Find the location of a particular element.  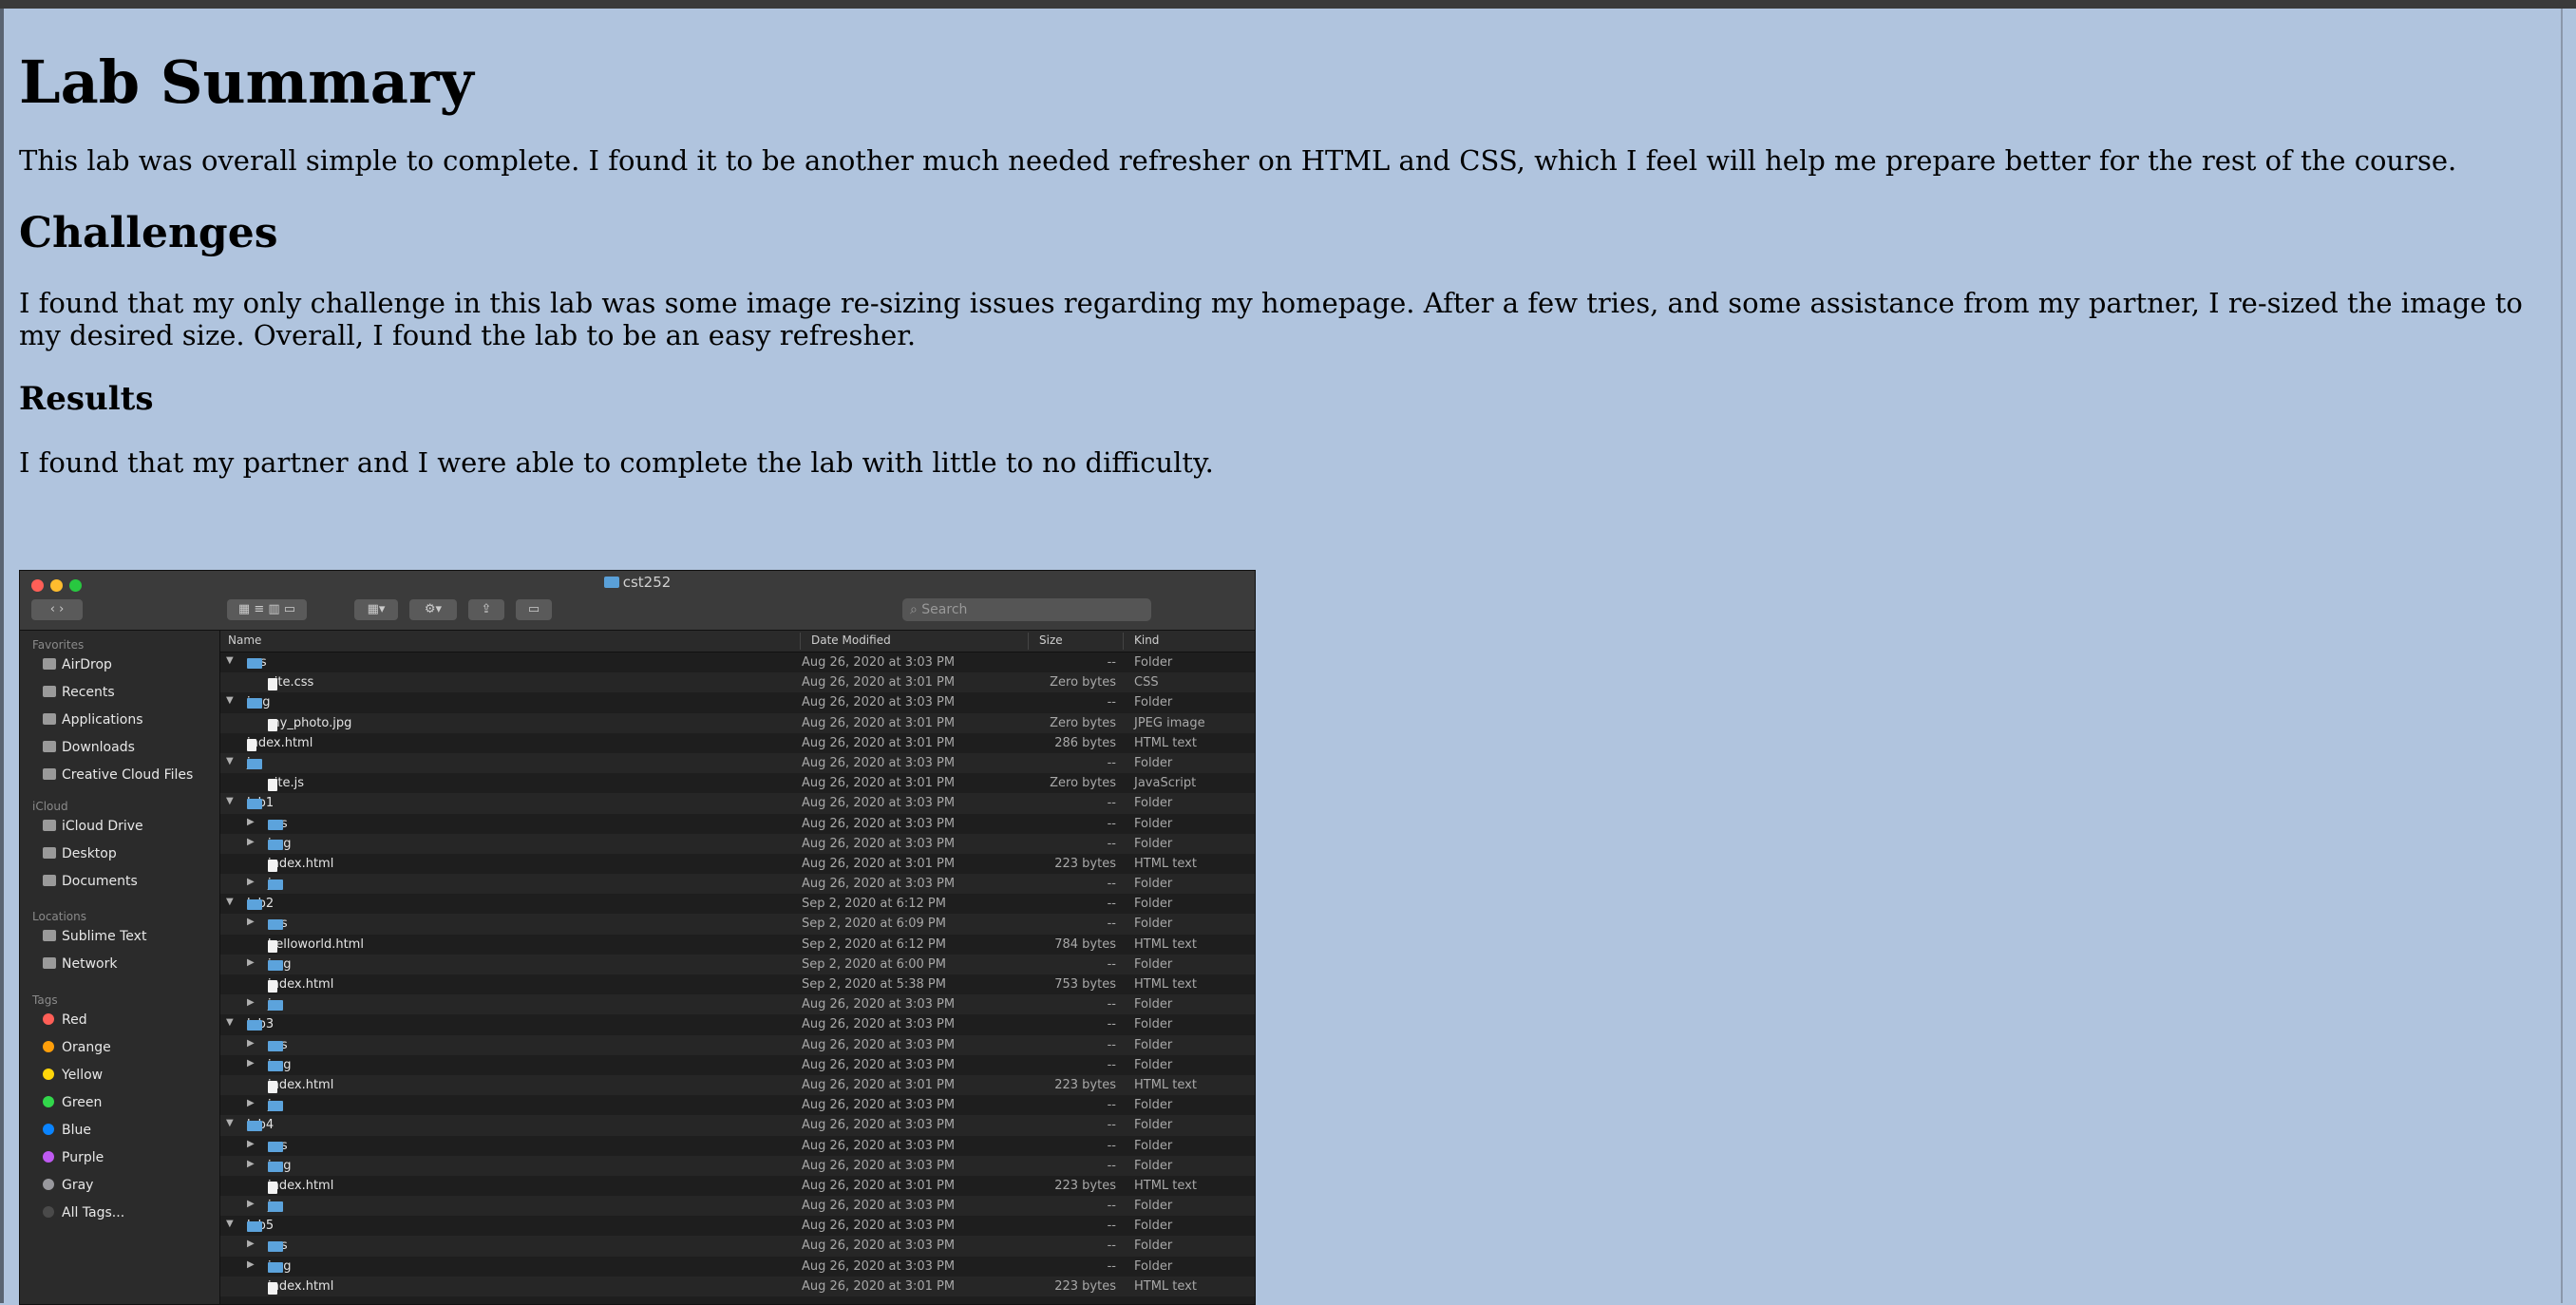

sidebar-item-label: Recents is located at coordinates (88, 692).